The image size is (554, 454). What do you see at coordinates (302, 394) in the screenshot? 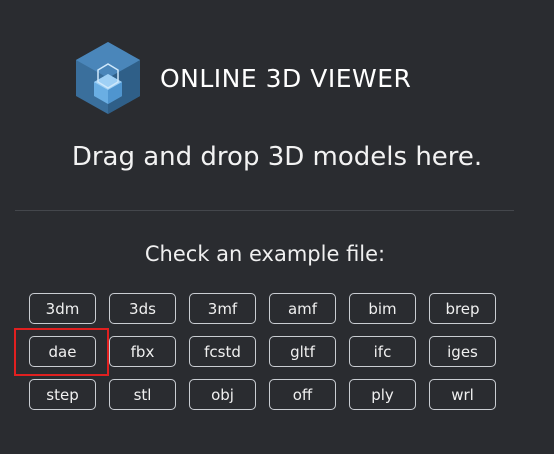
I see `example-off-button: off` at bounding box center [302, 394].